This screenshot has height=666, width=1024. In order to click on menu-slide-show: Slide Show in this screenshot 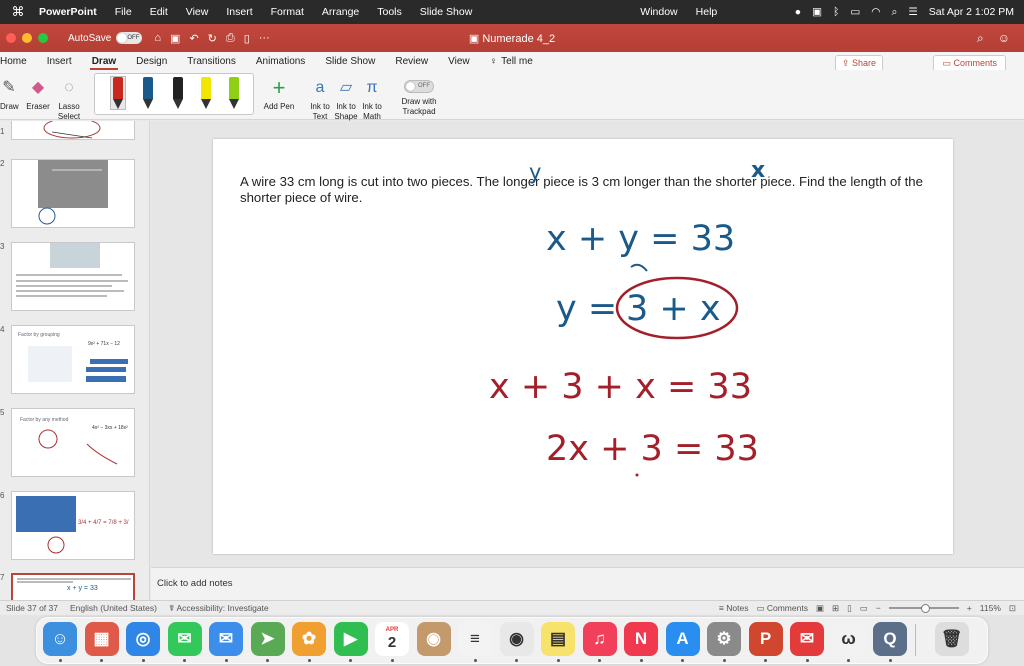, I will do `click(446, 12)`.